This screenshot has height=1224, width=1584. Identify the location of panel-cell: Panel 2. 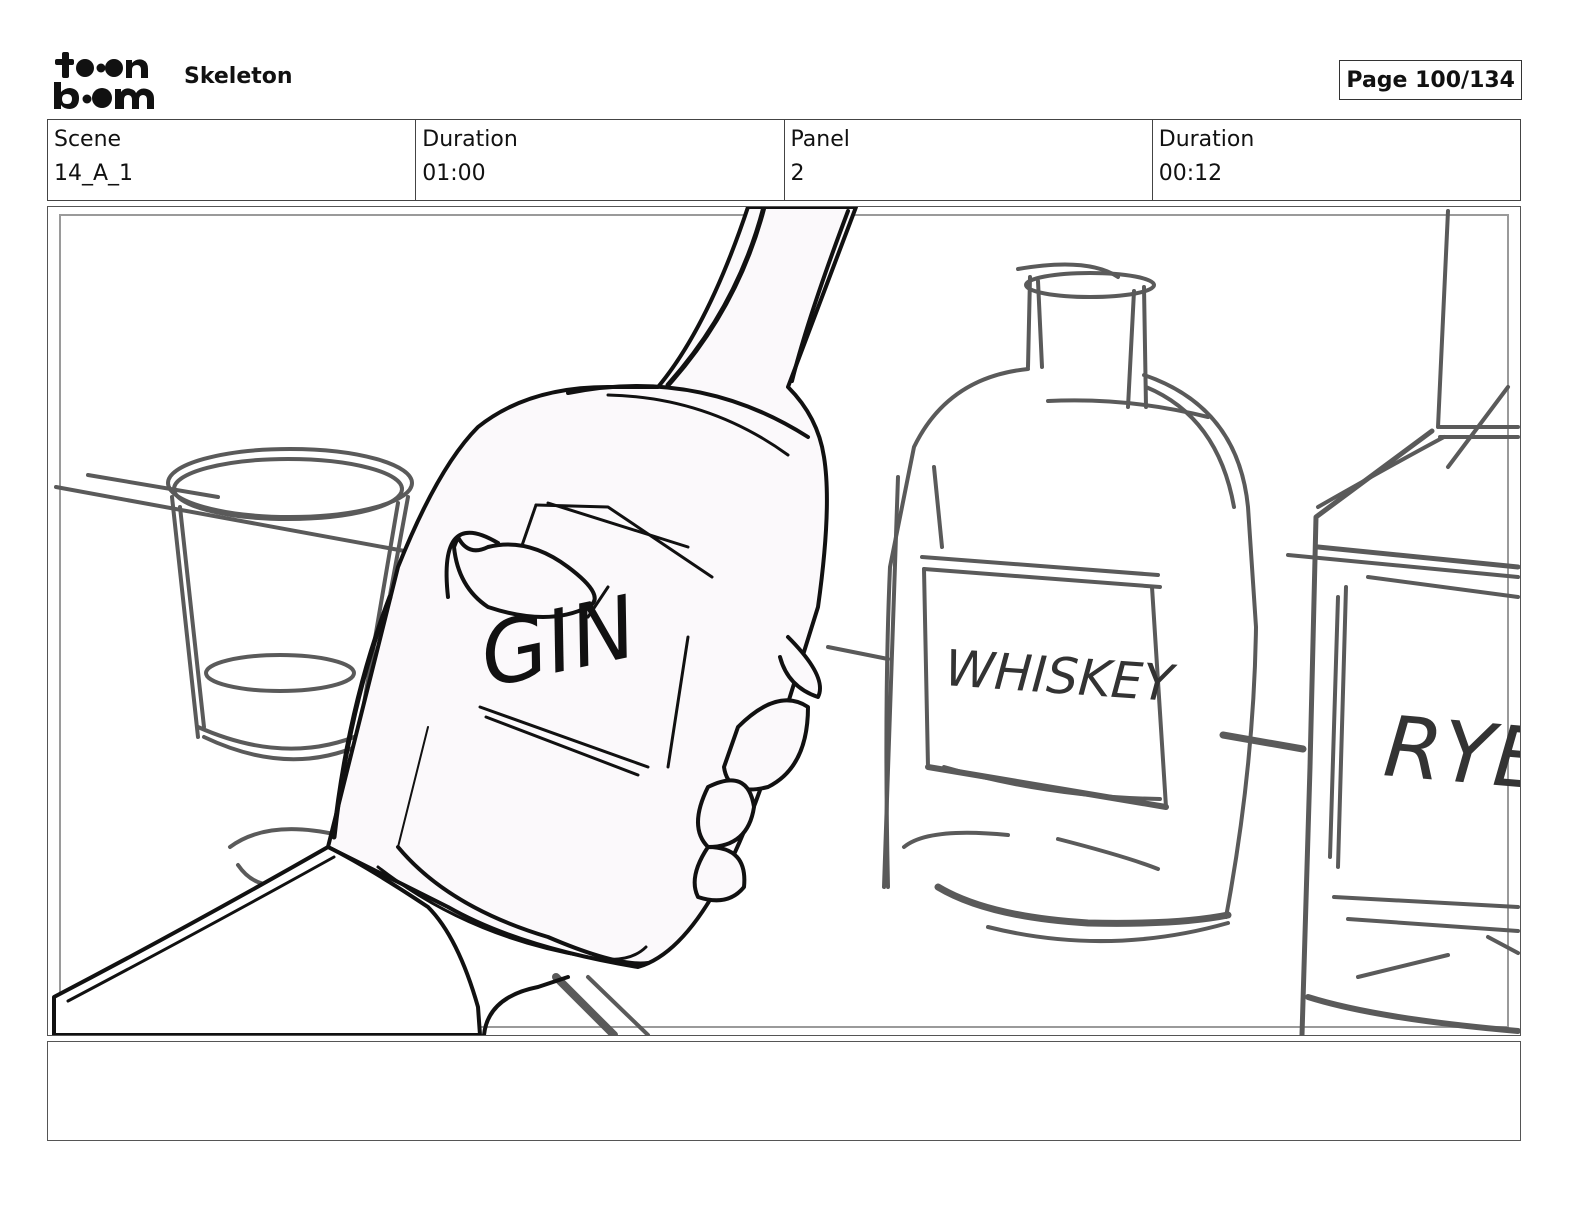
(969, 160).